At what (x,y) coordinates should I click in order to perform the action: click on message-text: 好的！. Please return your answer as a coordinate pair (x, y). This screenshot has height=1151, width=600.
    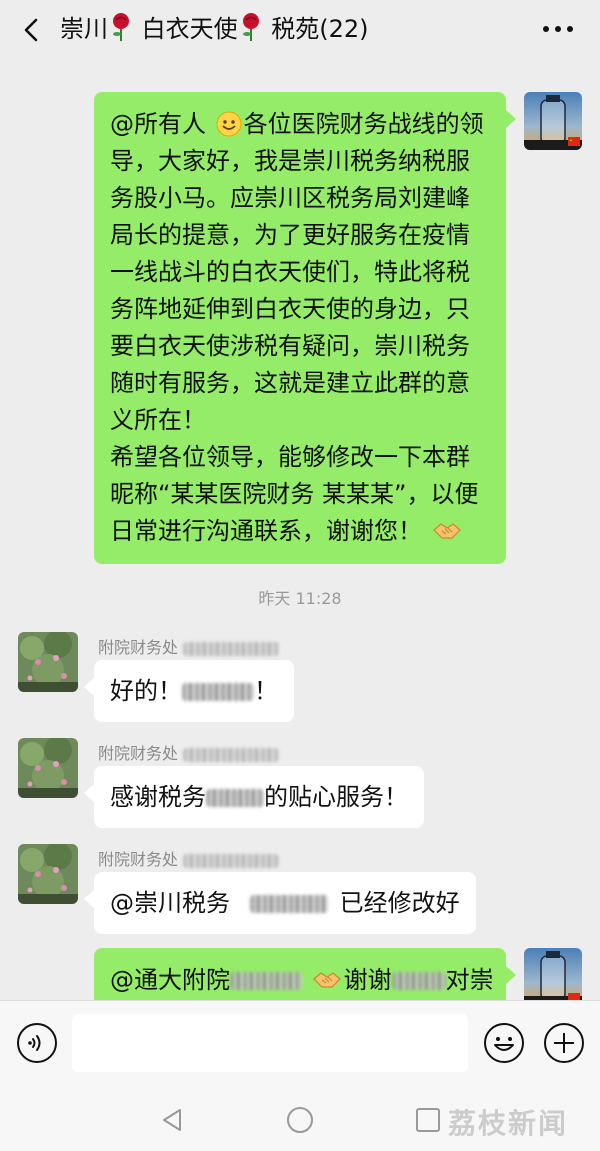
    Looking at the image, I should click on (146, 691).